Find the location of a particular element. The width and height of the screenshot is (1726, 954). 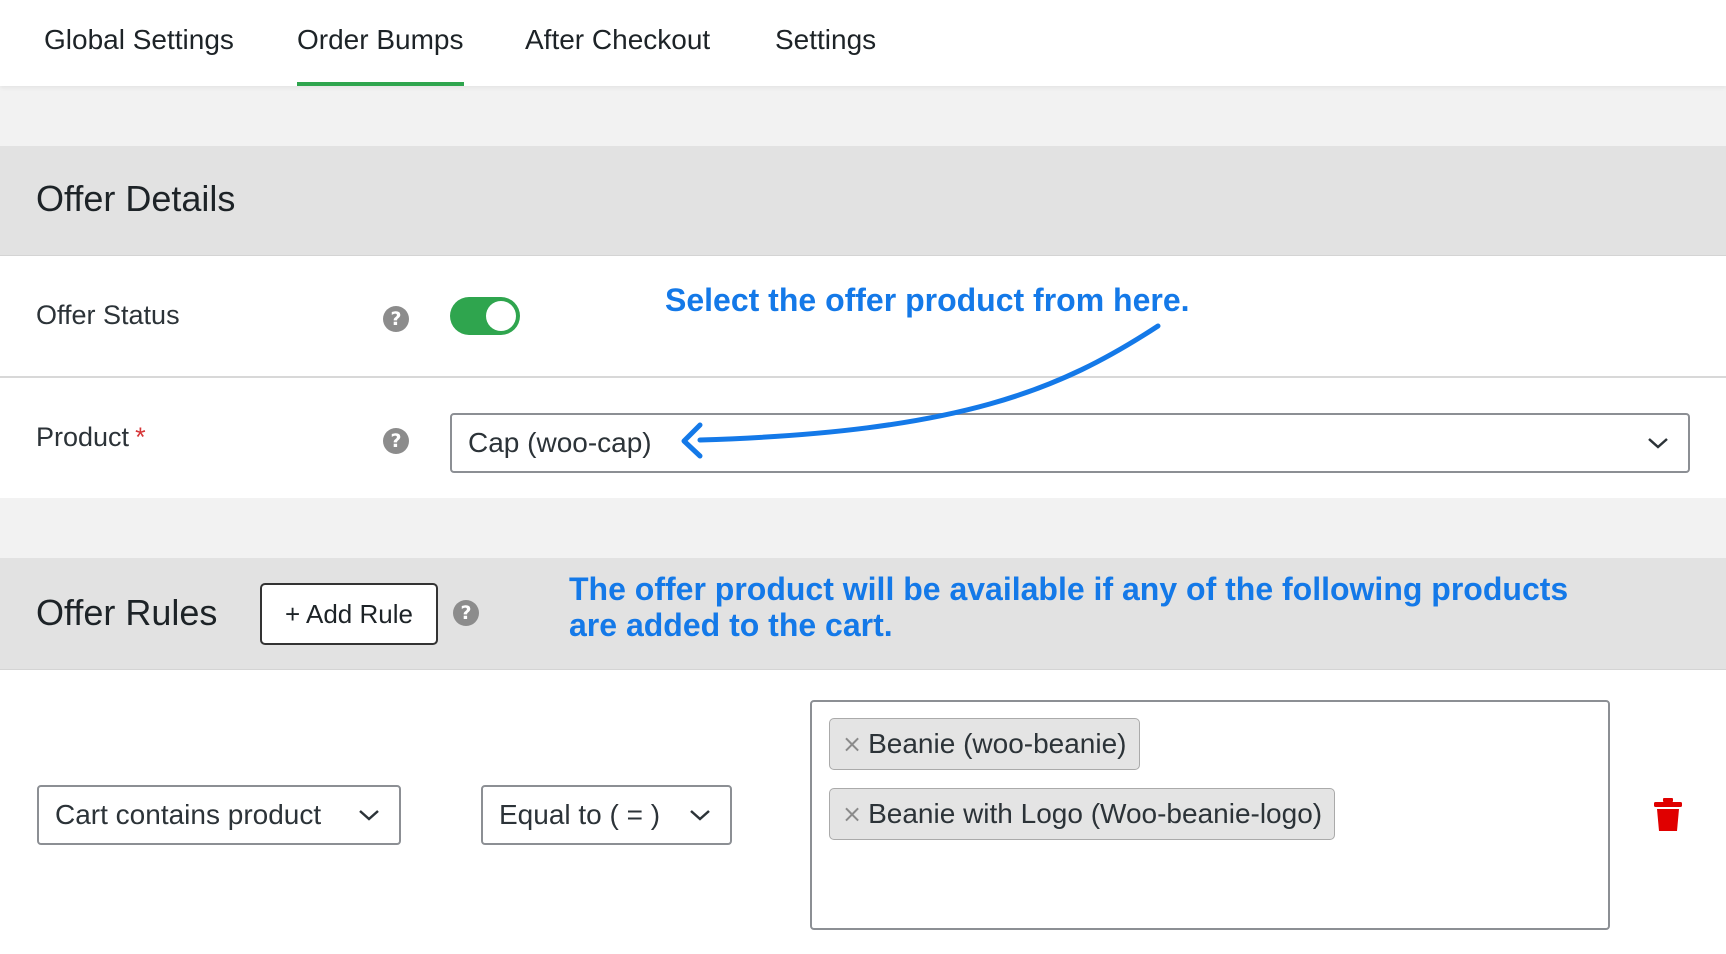

tab-order-bumps: Order Bumps is located at coordinates (380, 43).